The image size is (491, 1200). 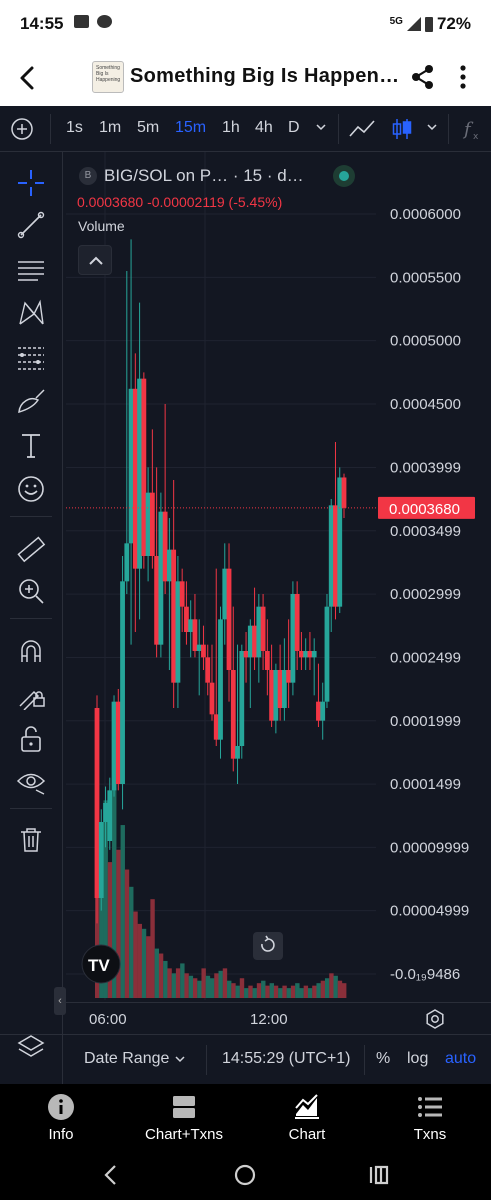 I want to click on tab-chart: Chart, so click(x=307, y=1117).